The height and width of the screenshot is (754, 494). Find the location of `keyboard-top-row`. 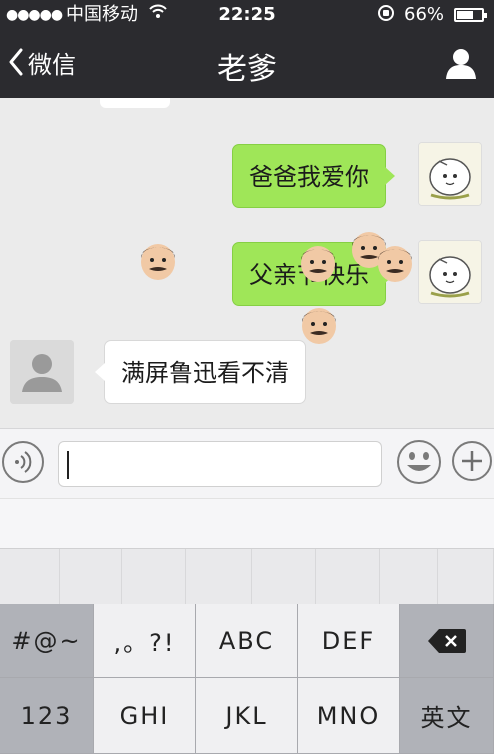

keyboard-top-row is located at coordinates (247, 576).